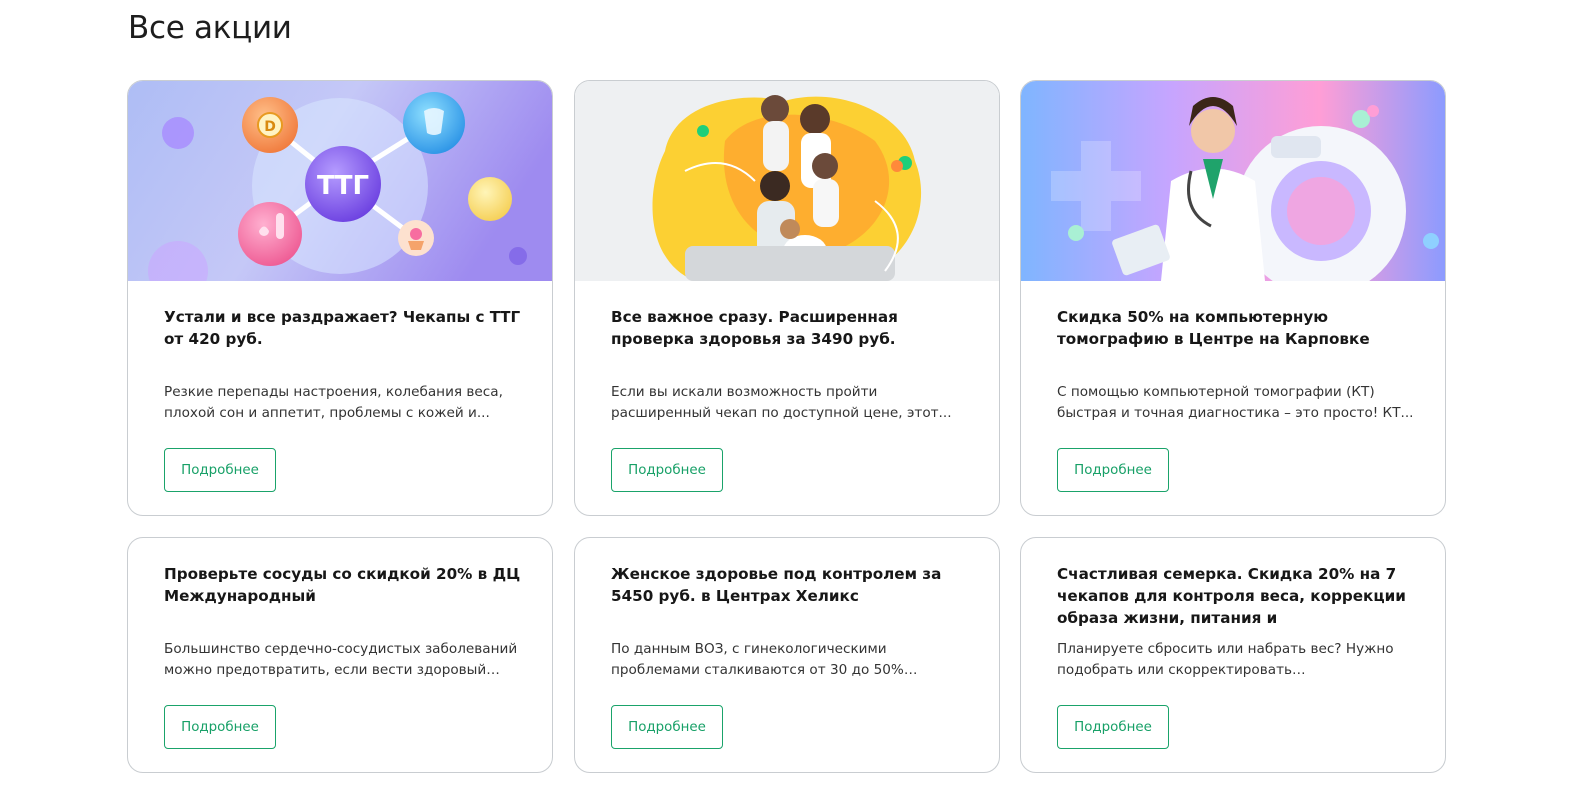 Image resolution: width=1569 pixels, height=786 pixels. Describe the element at coordinates (787, 181) in the screenshot. I see `promo-image-family` at that location.